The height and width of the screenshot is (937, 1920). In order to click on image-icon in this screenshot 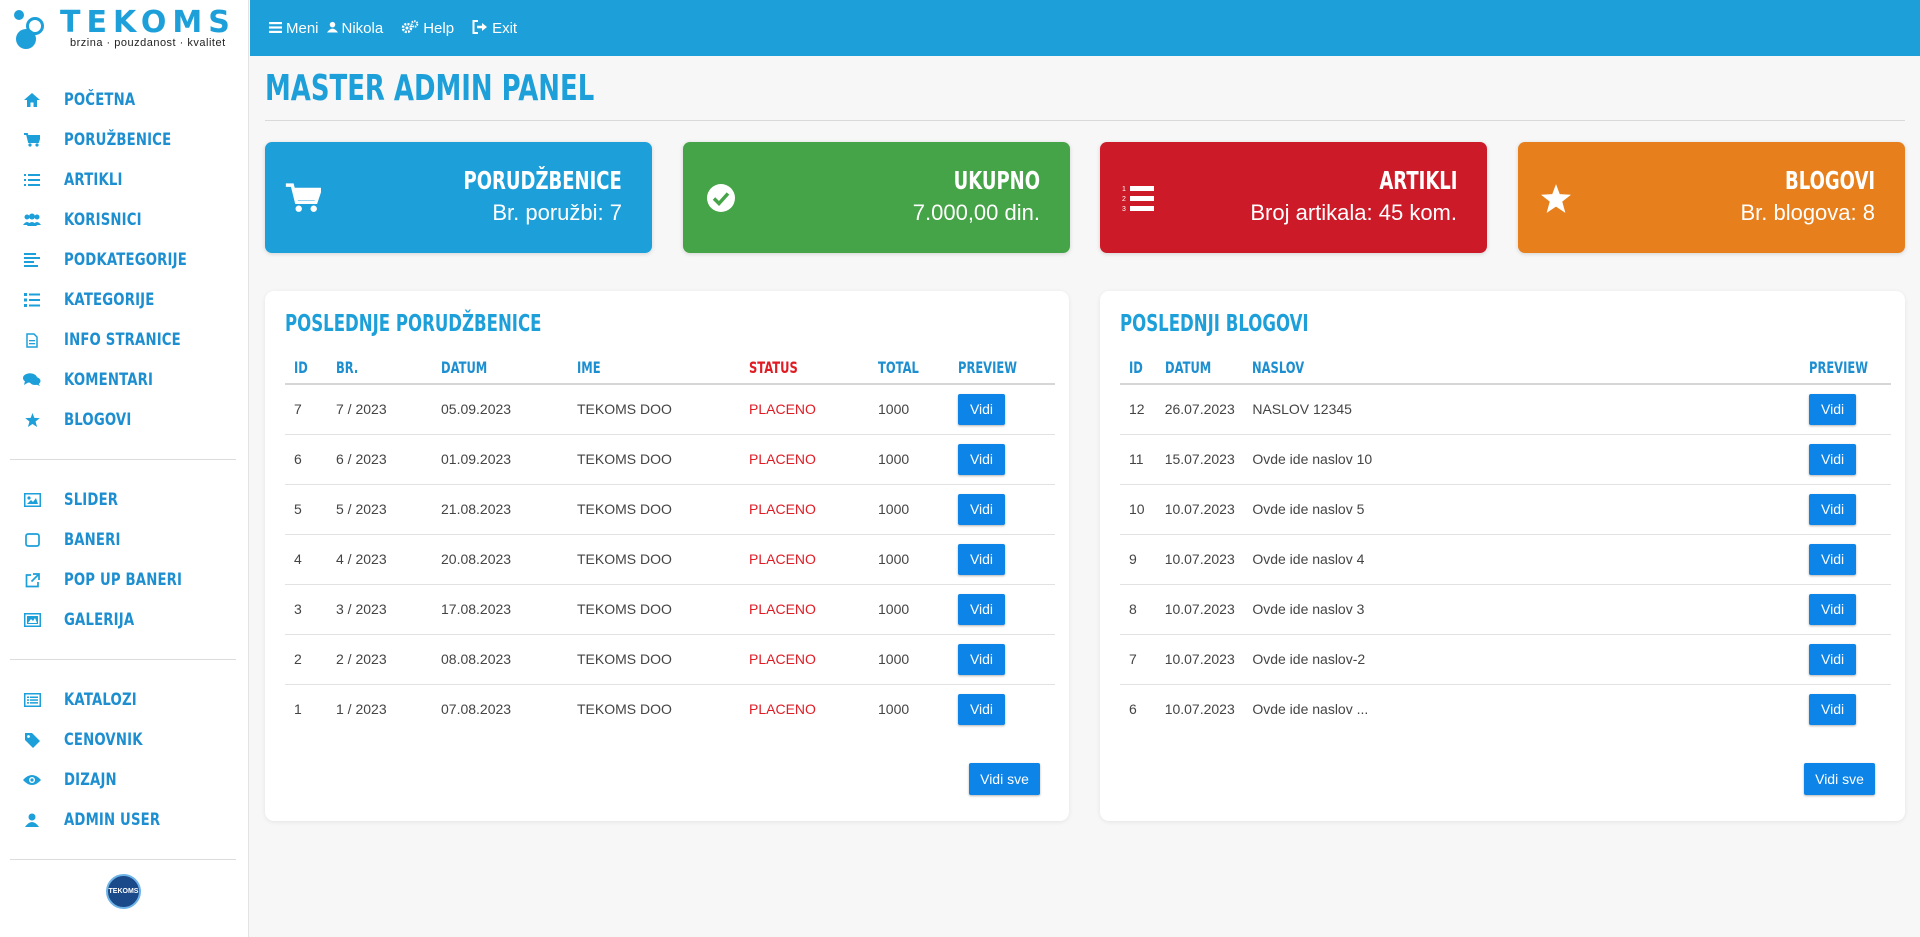, I will do `click(32, 500)`.